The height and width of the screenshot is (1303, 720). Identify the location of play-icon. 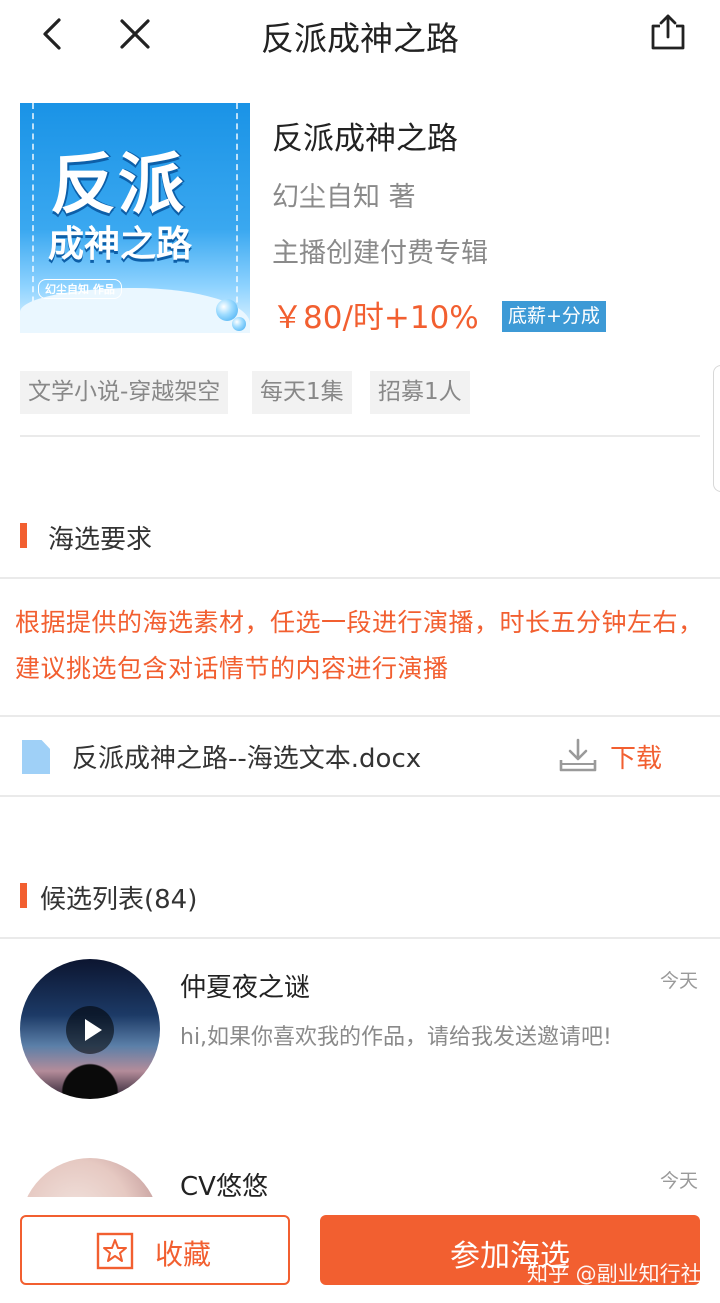
(93, 1030).